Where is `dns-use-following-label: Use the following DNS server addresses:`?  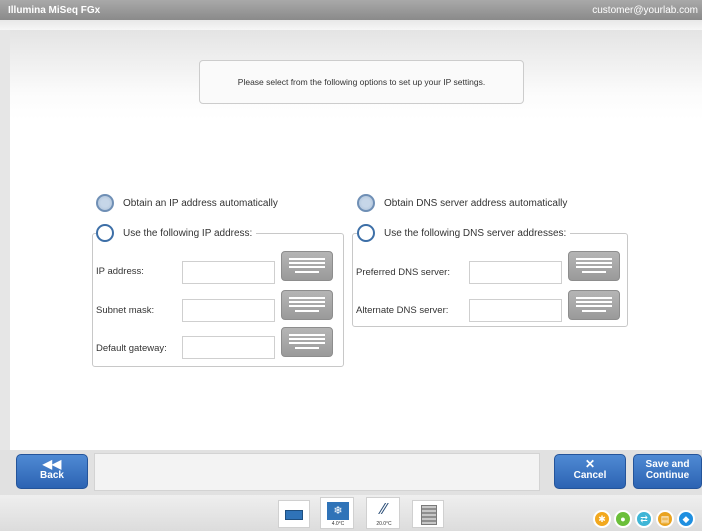
dns-use-following-label: Use the following DNS server addresses: is located at coordinates (475, 233).